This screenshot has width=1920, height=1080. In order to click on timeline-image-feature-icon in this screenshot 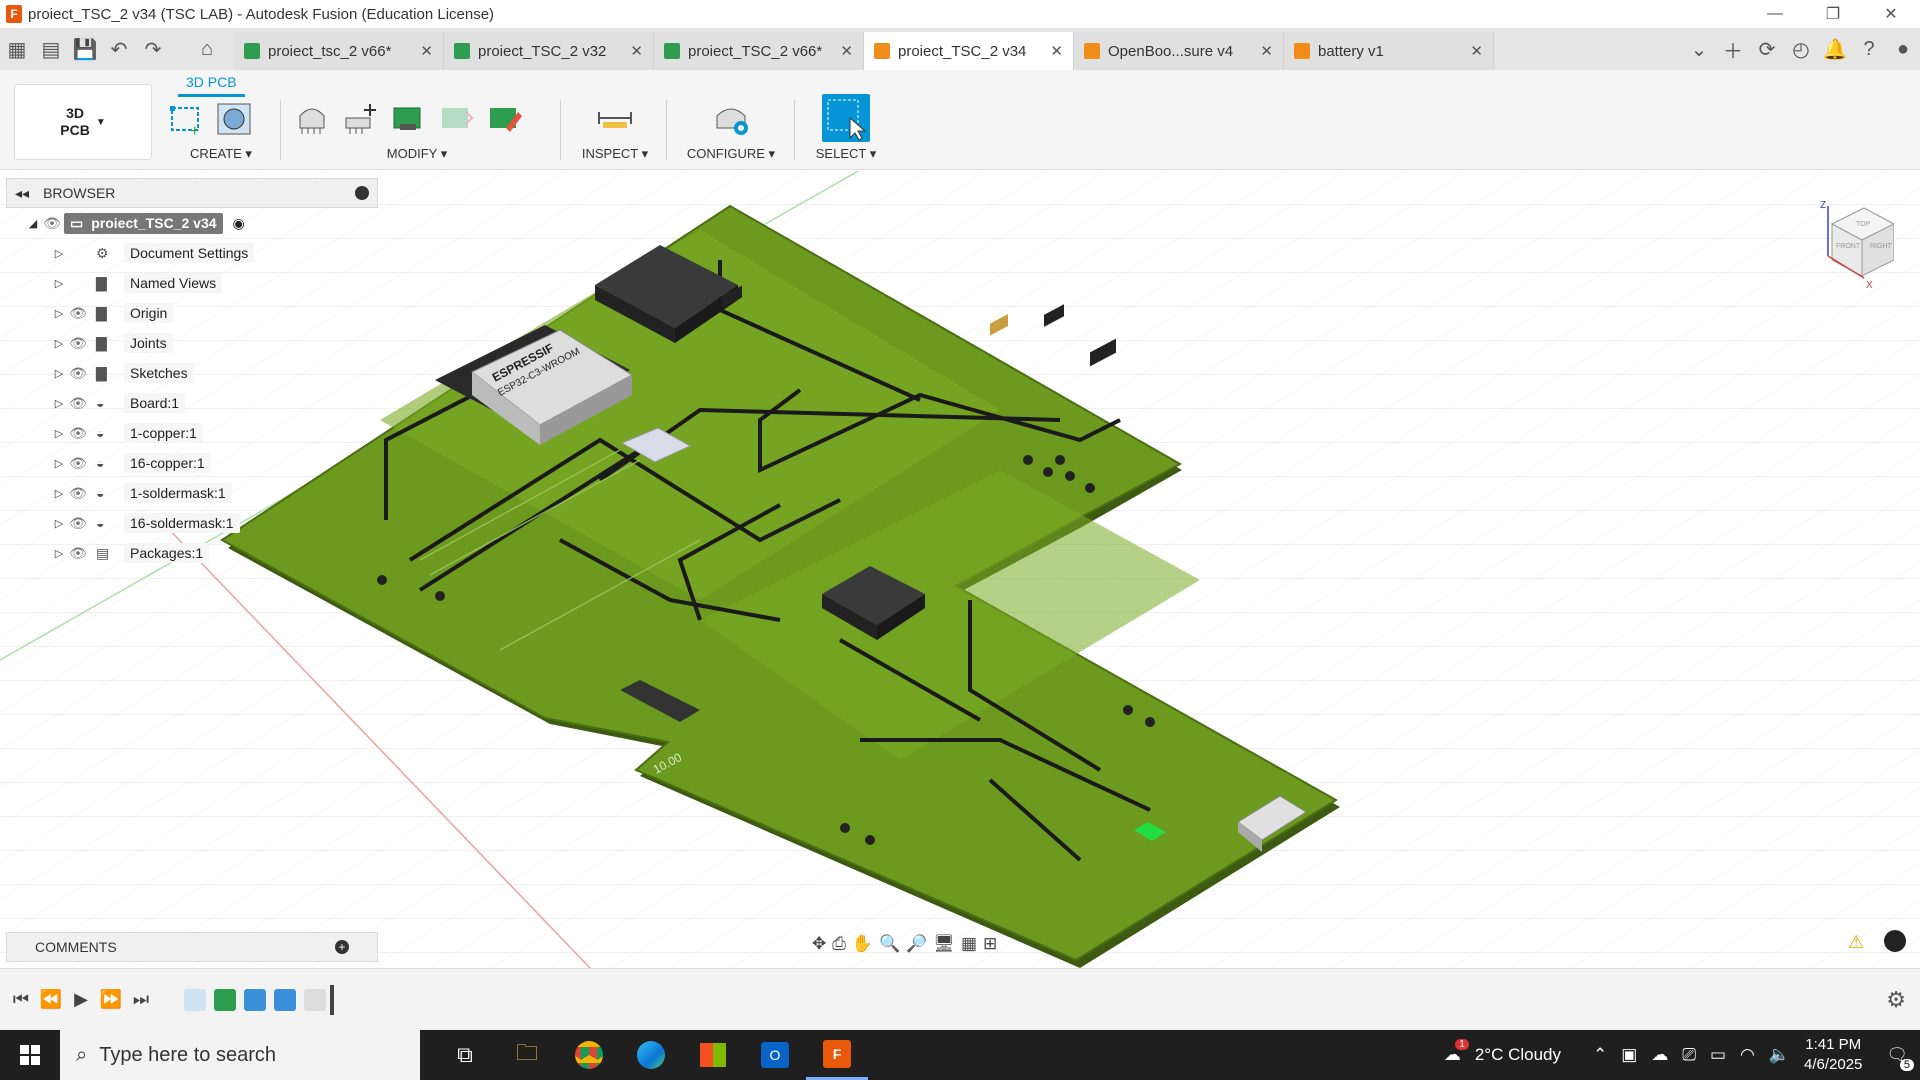, I will do `click(255, 999)`.